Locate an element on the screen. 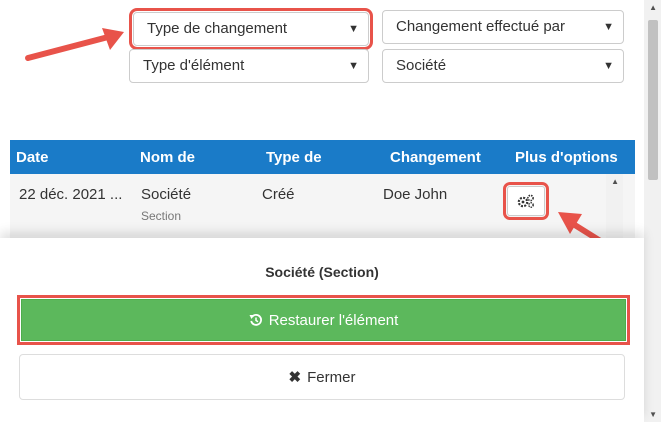  close-icon: ✖ is located at coordinates (295, 377).